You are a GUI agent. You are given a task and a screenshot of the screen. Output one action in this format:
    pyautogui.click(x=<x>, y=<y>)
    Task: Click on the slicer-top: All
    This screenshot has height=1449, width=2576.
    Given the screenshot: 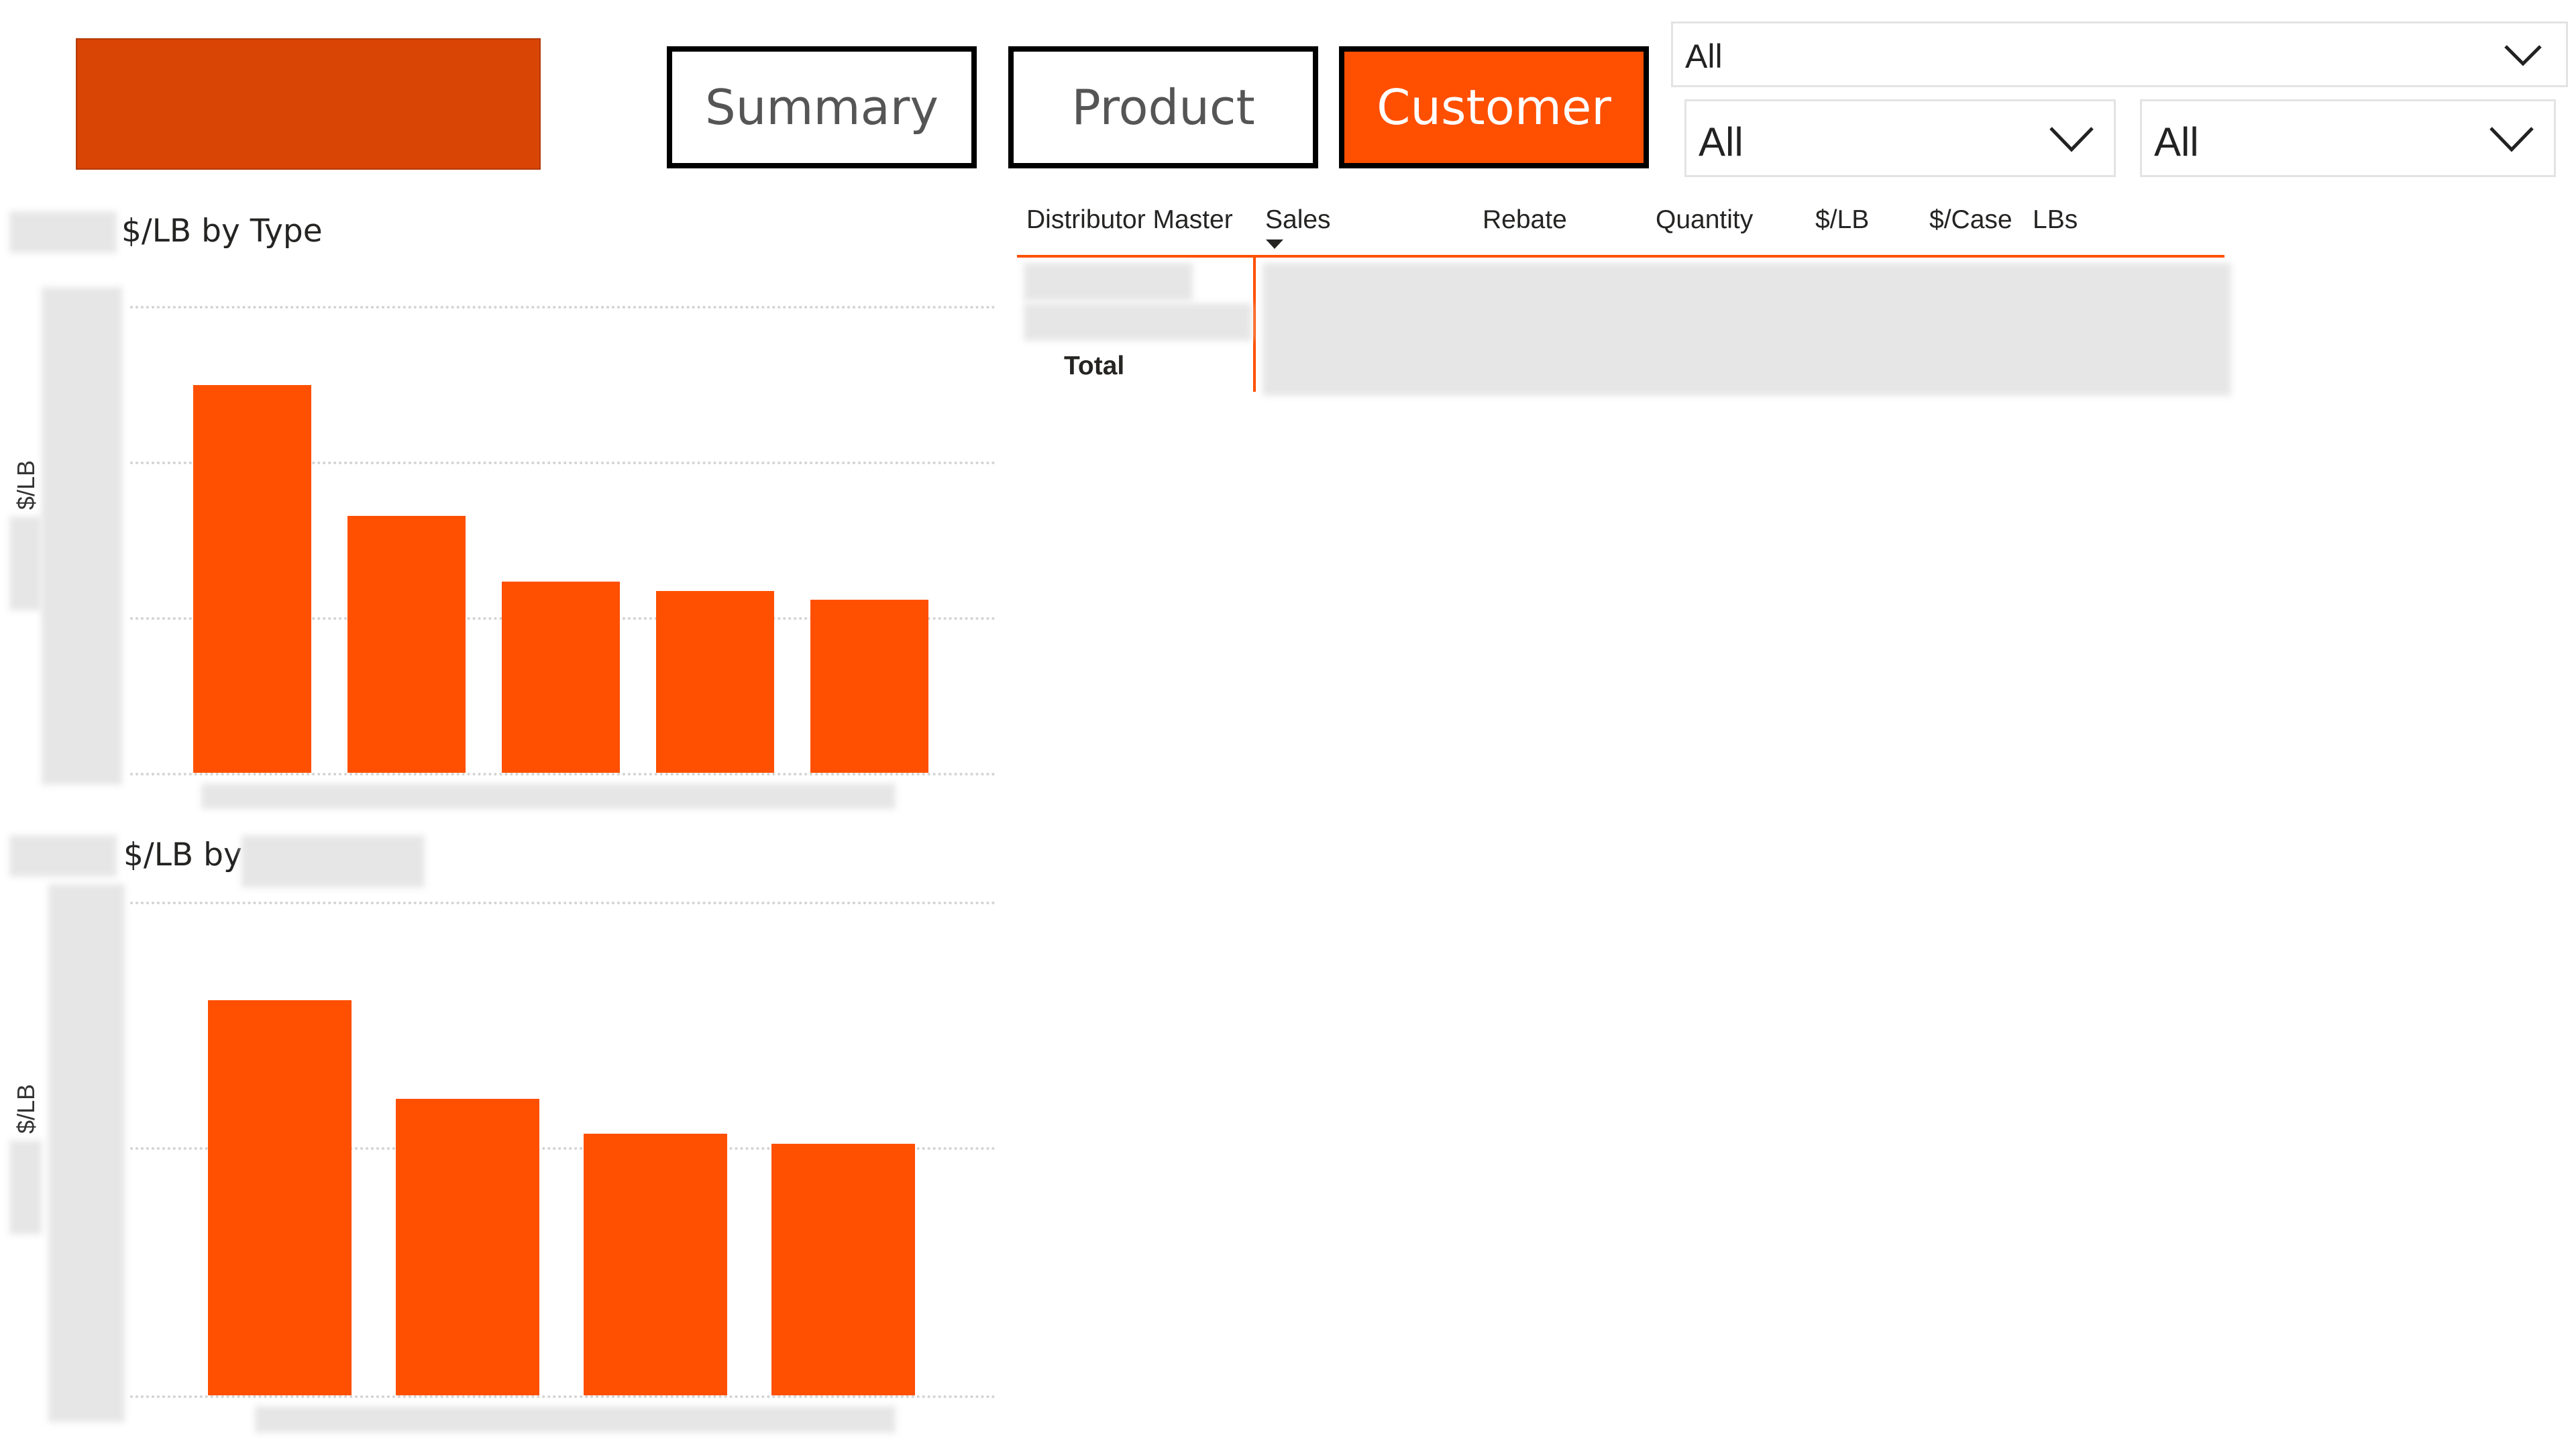 What is the action you would take?
    pyautogui.click(x=2119, y=54)
    